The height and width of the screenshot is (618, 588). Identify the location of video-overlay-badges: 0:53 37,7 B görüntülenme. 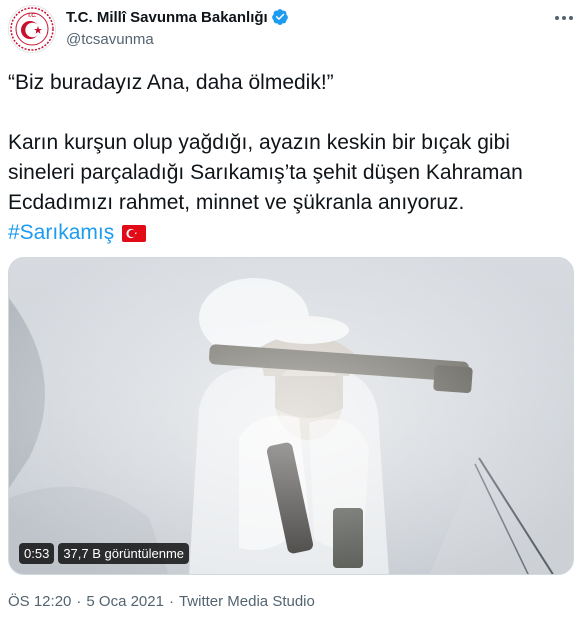
(104, 553).